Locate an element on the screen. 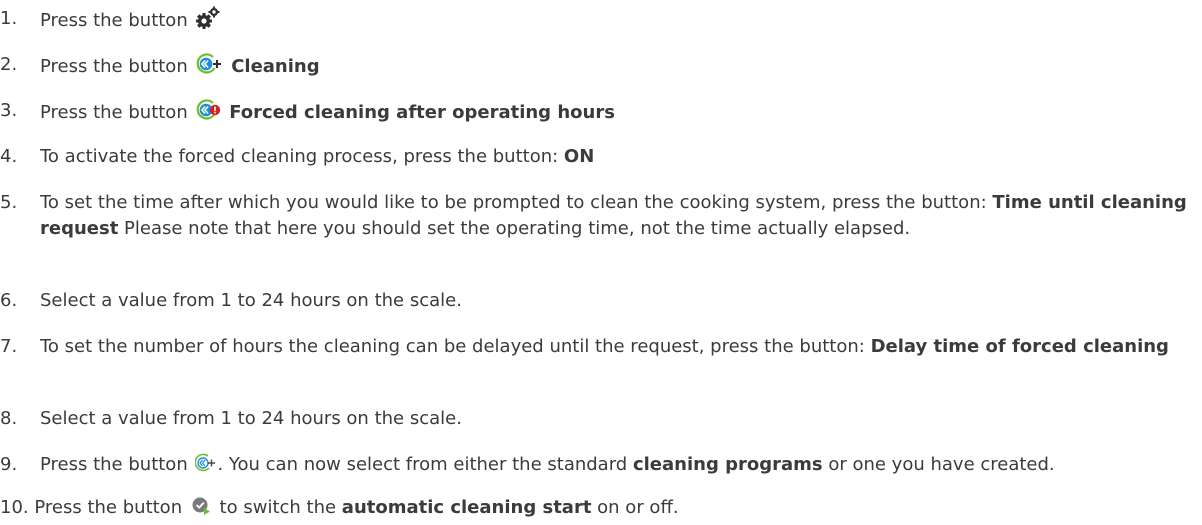 The image size is (1202, 525). step-number: 5. is located at coordinates (9, 202).